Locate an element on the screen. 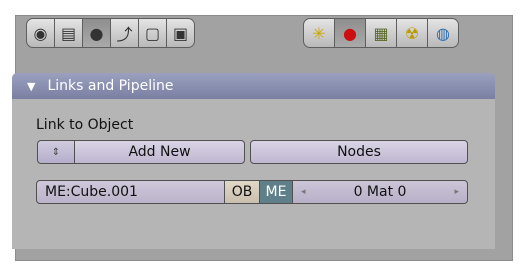 The height and width of the screenshot is (273, 523). mesh-name-field: ME:Cube.001 is located at coordinates (130, 192).